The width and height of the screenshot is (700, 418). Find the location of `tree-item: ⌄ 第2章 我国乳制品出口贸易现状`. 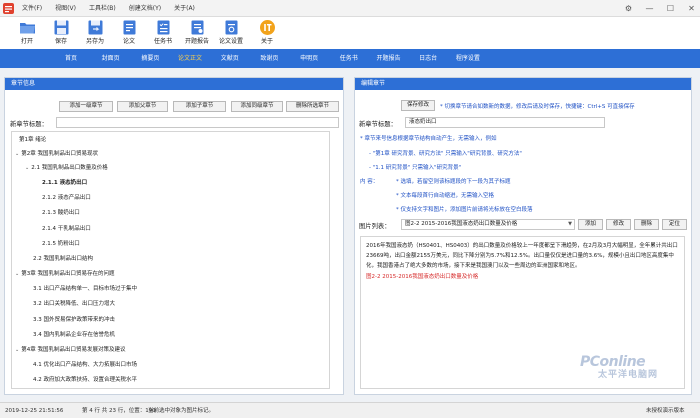

tree-item: ⌄ 第2章 我国乳制品出口贸易现状 is located at coordinates (56, 154).